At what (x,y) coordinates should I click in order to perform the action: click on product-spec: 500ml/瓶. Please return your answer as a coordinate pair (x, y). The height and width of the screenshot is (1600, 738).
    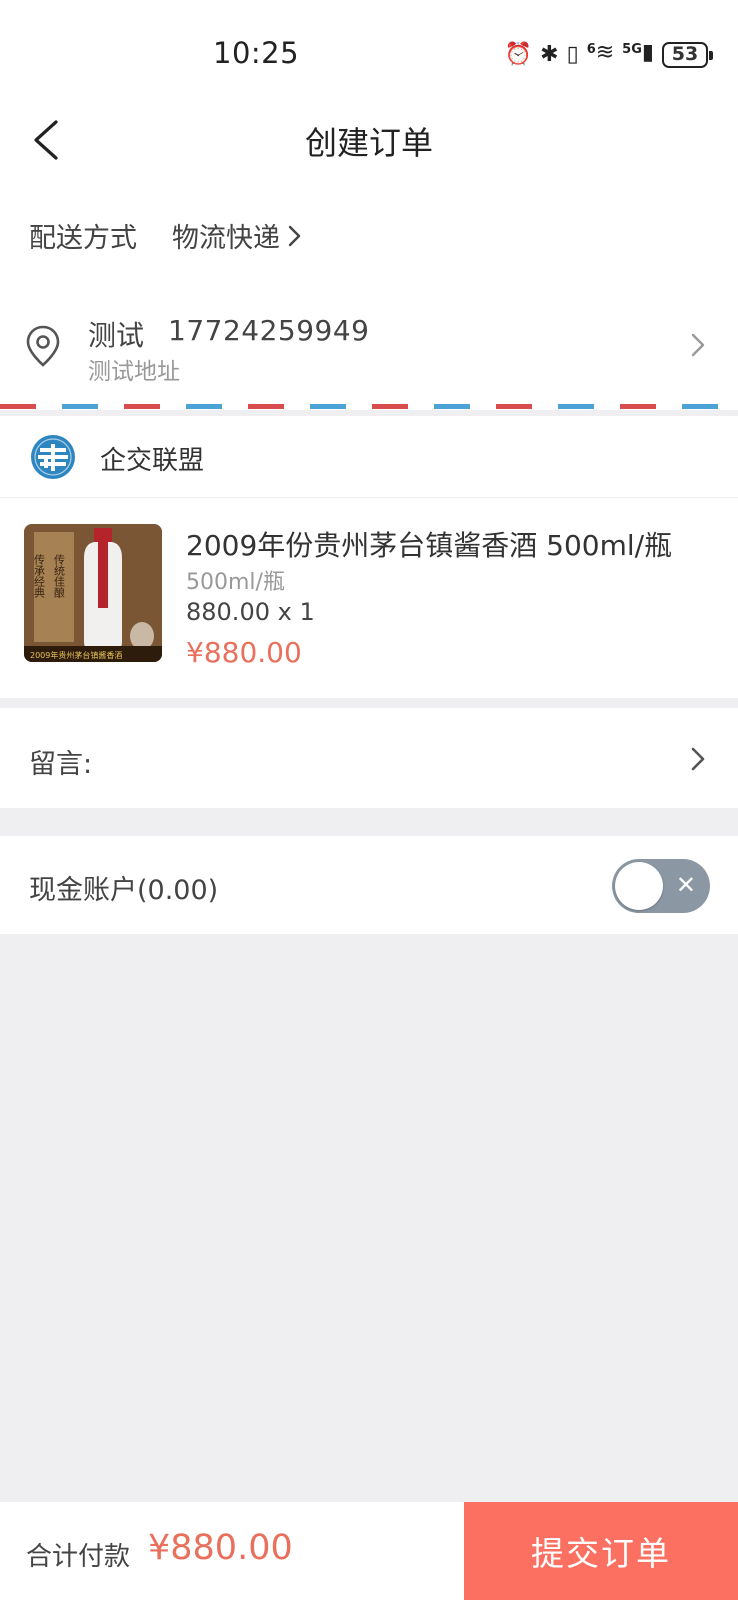
    Looking at the image, I should click on (235, 582).